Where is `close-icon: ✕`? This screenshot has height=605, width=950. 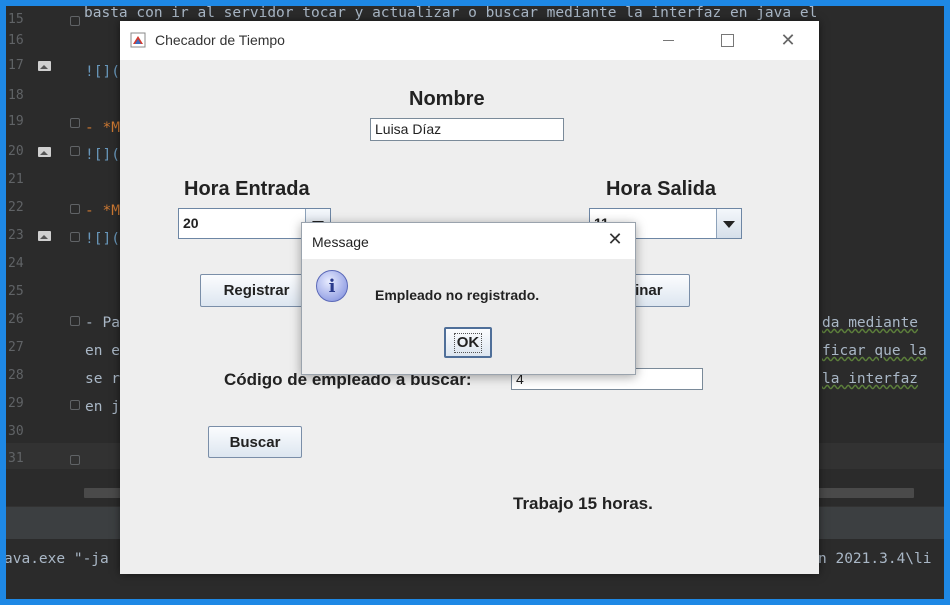
close-icon: ✕ is located at coordinates (788, 40).